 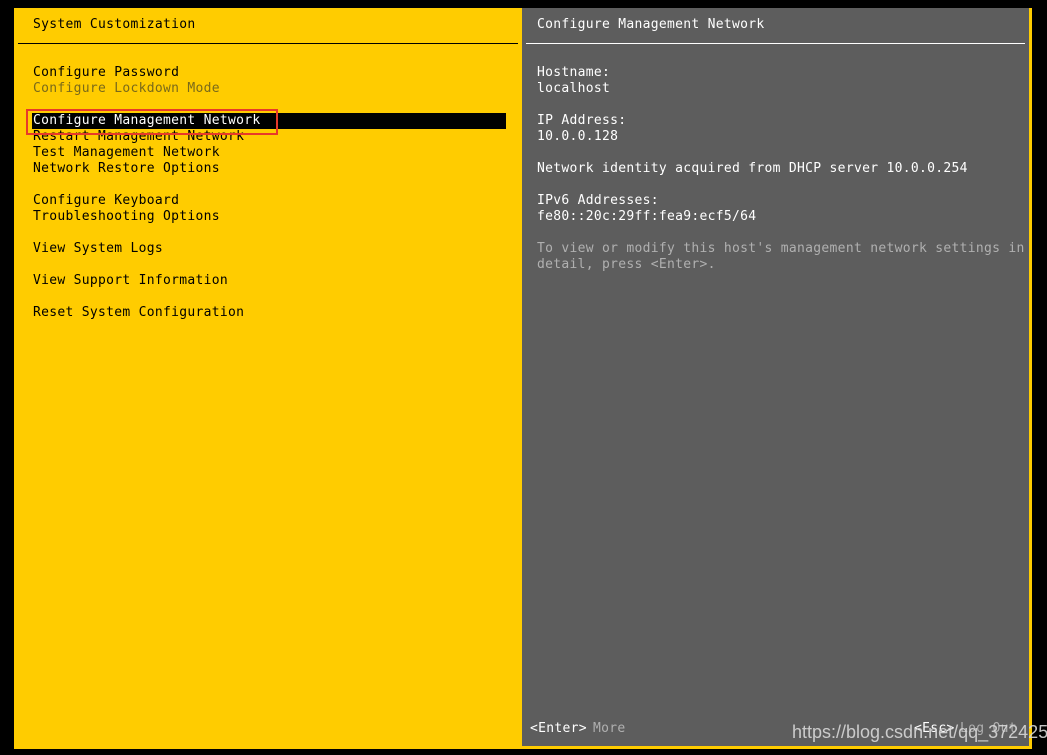 What do you see at coordinates (269, 153) in the screenshot?
I see `menu-item-test-management-network: Test Management Network` at bounding box center [269, 153].